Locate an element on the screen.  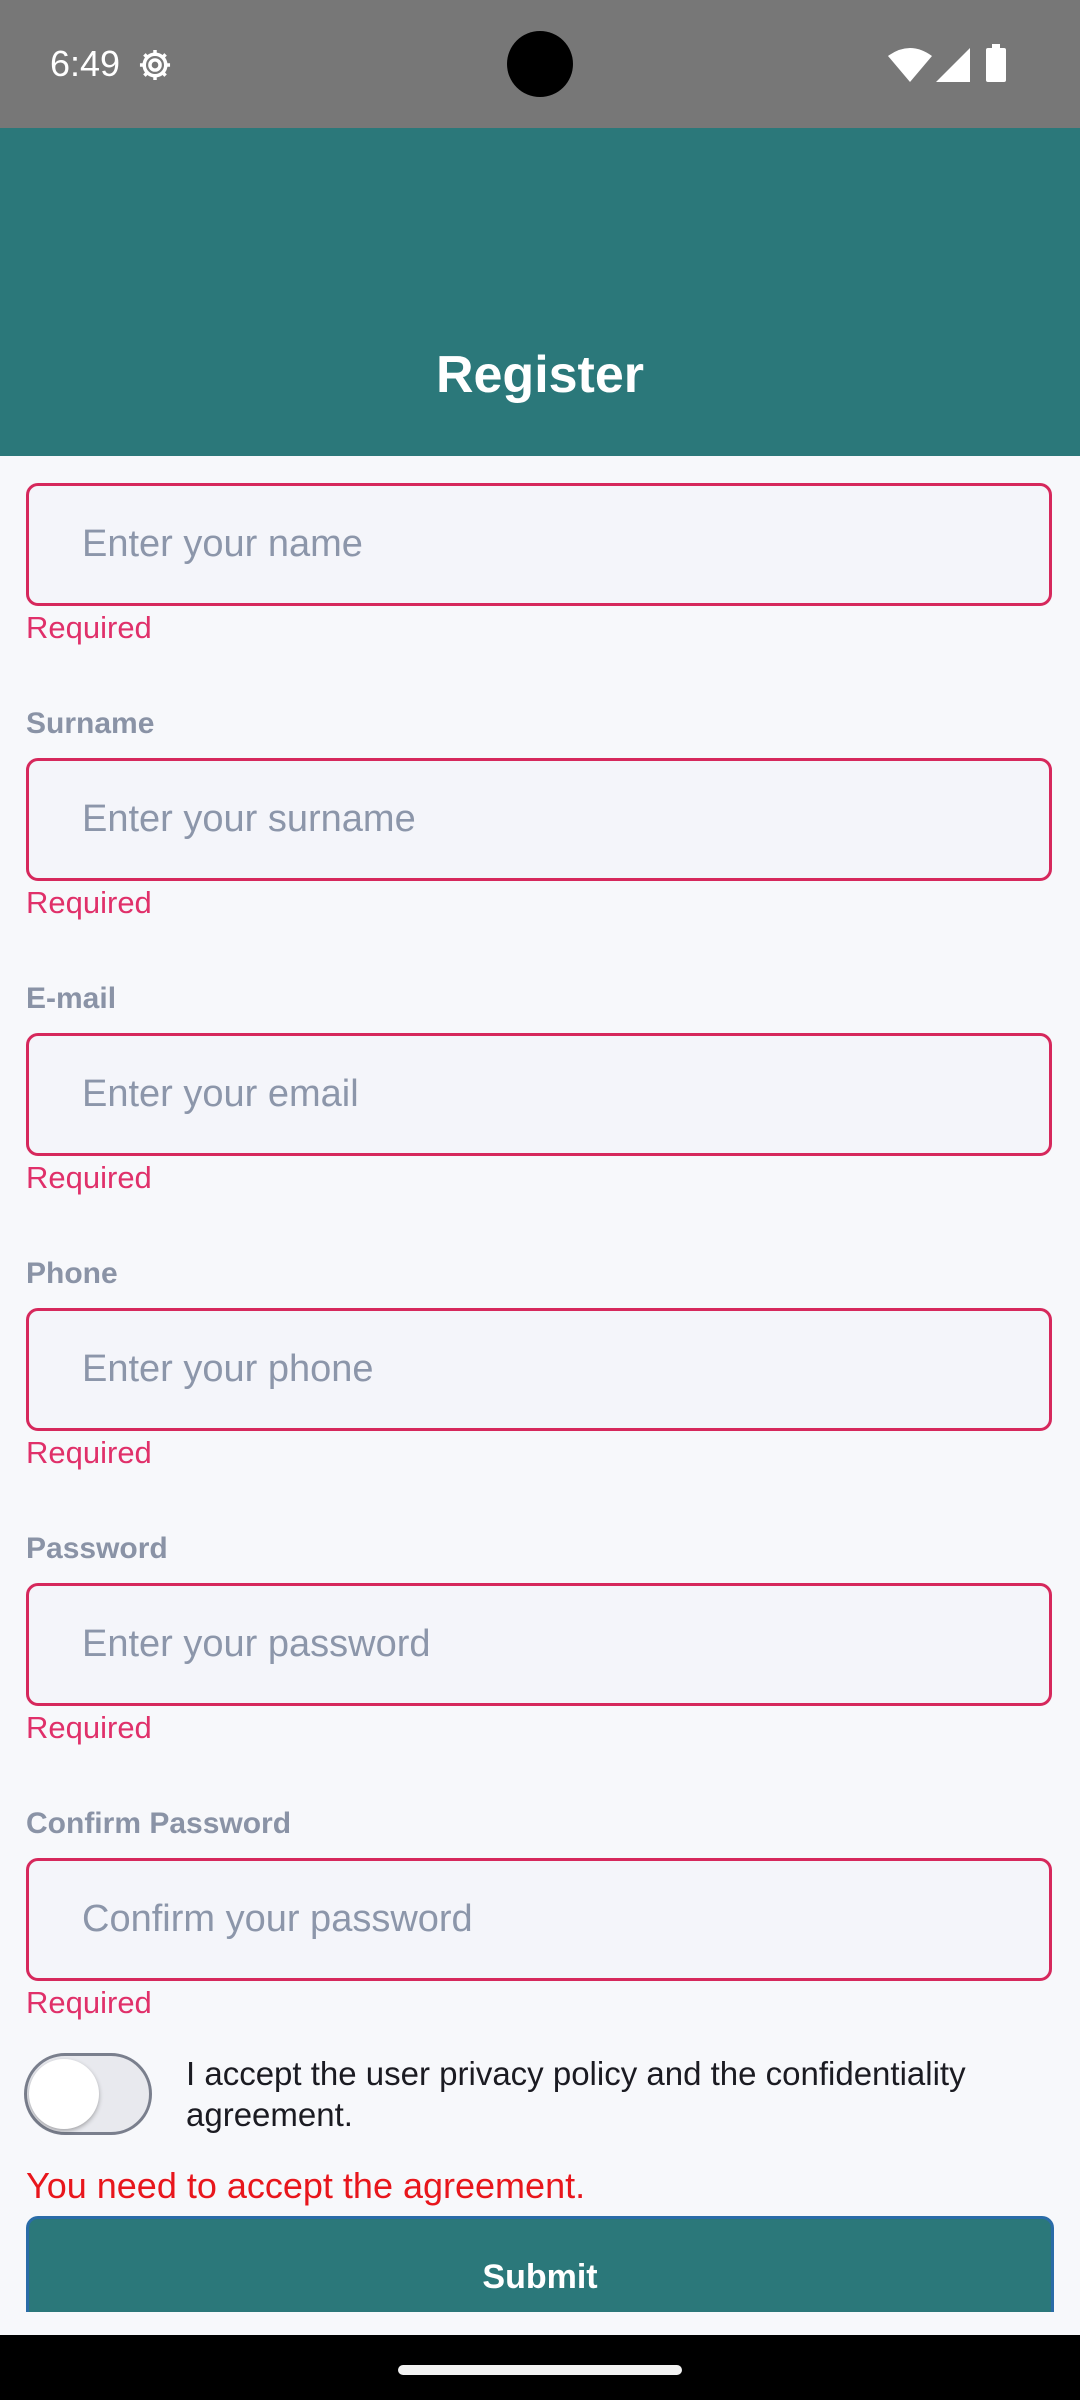
name-field is located at coordinates (539, 544).